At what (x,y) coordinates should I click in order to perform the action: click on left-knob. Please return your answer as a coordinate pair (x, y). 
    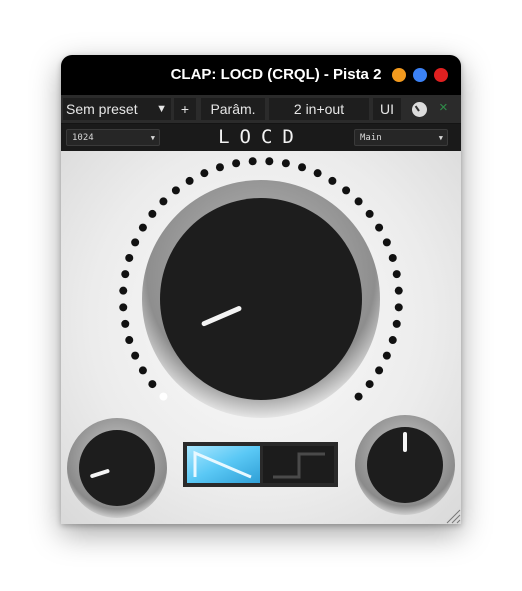
    Looking at the image, I should click on (117, 468).